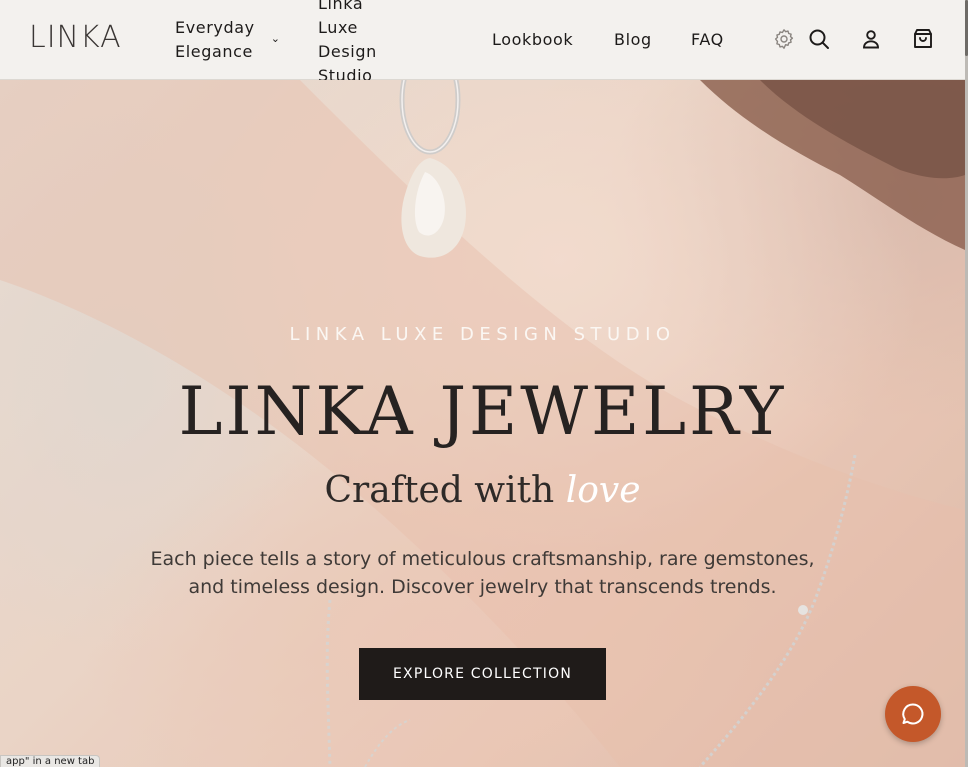 The width and height of the screenshot is (968, 767). Describe the element at coordinates (214, 51) in the screenshot. I see `nav-everyday-elegance-line2: Elegance` at that location.